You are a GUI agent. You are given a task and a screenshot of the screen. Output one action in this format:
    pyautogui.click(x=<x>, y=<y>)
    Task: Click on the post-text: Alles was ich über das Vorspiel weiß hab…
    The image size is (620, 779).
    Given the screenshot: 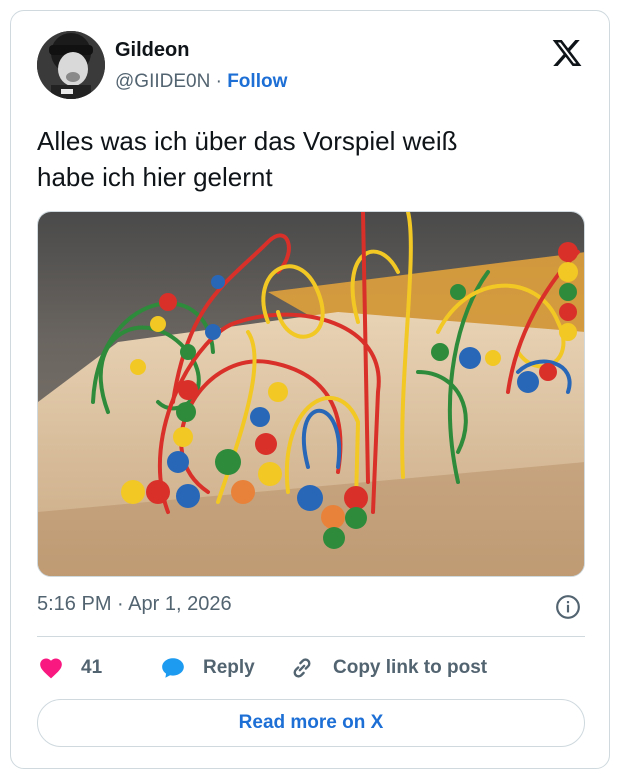 What is the action you would take?
    pyautogui.click(x=312, y=159)
    